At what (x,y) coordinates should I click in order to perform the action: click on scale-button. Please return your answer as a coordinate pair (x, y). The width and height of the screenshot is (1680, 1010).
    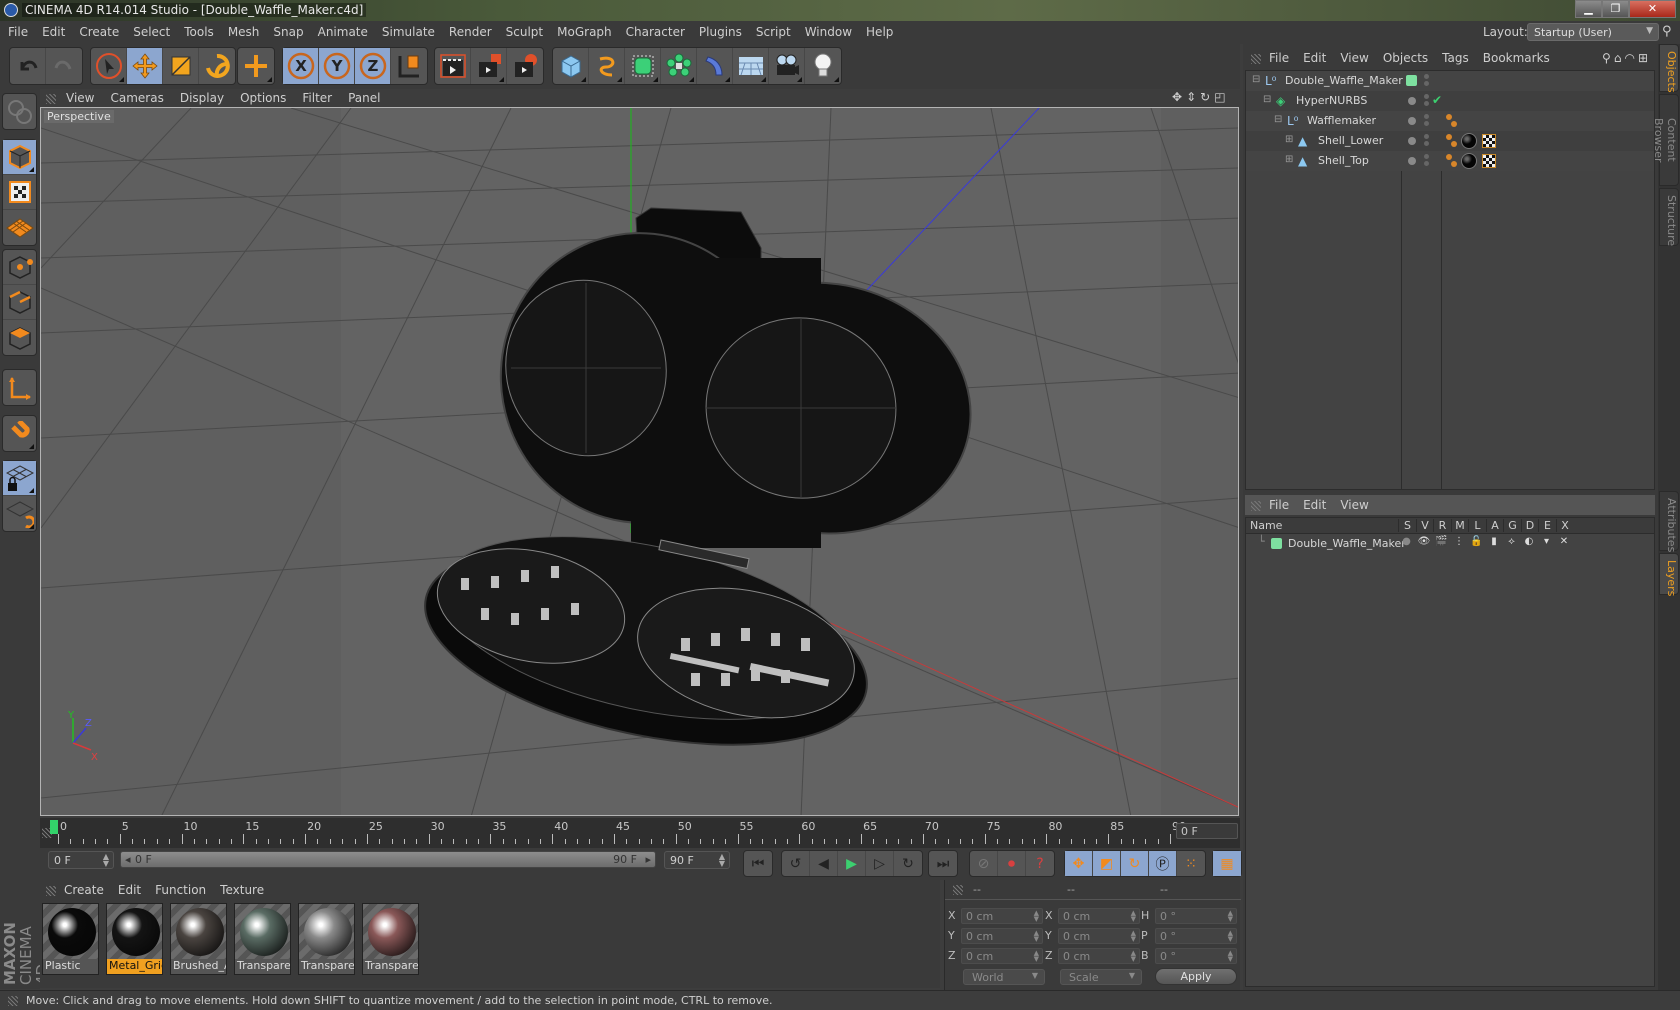
    Looking at the image, I should click on (181, 66).